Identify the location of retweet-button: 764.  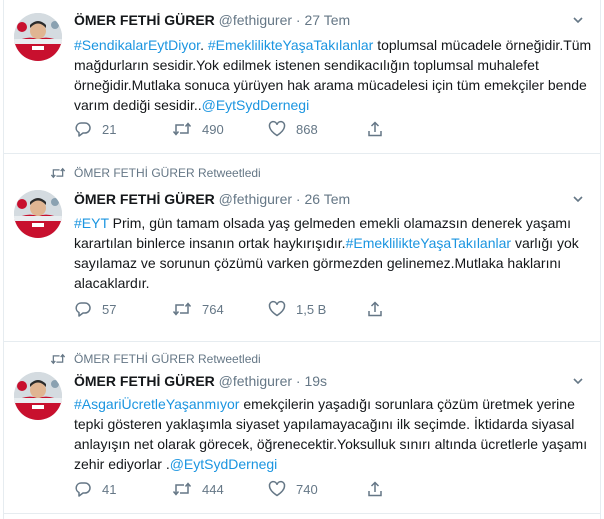
(220, 309).